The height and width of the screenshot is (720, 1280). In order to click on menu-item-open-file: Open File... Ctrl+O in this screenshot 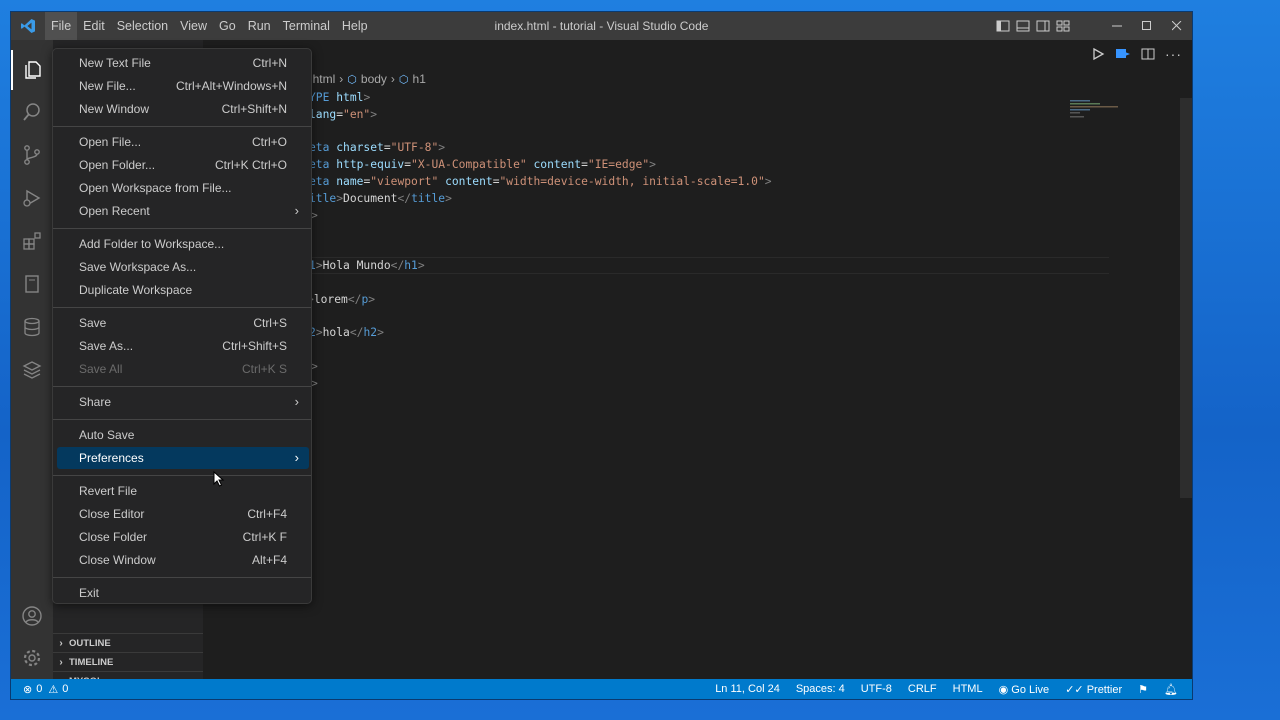, I will do `click(183, 142)`.